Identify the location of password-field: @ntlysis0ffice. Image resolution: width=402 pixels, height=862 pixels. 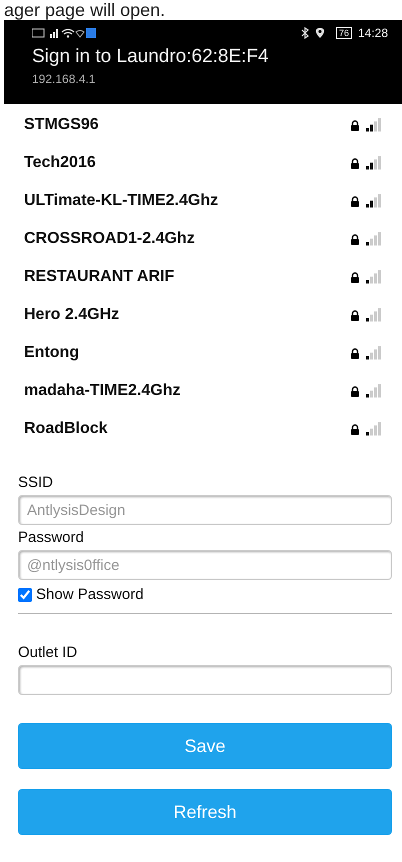
(205, 565).